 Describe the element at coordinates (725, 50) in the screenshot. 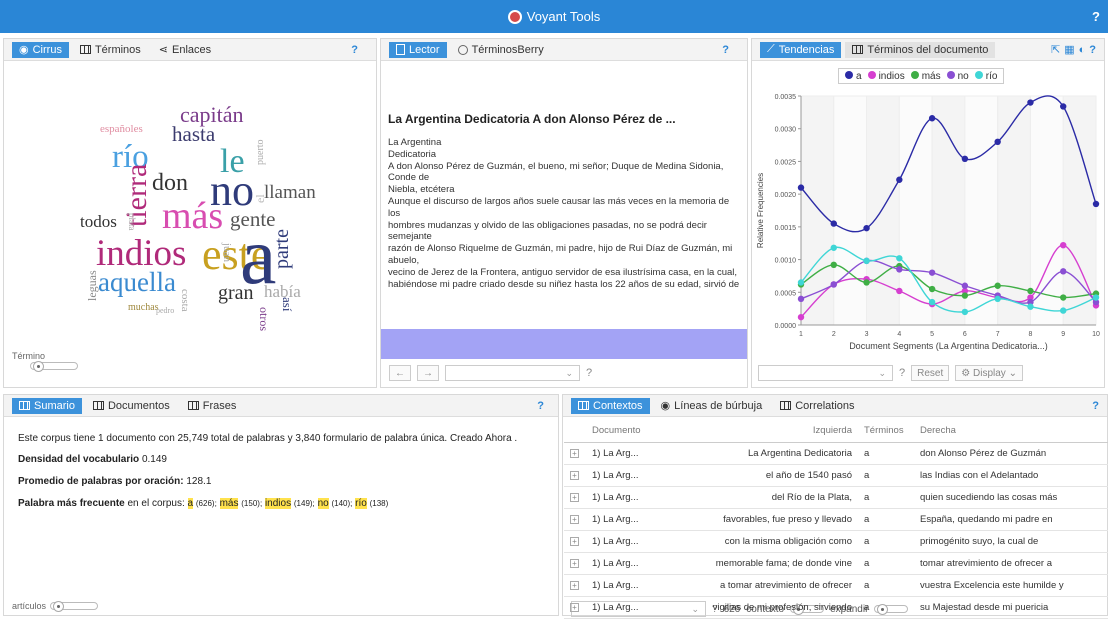

I see `reader-help-button: ?` at that location.